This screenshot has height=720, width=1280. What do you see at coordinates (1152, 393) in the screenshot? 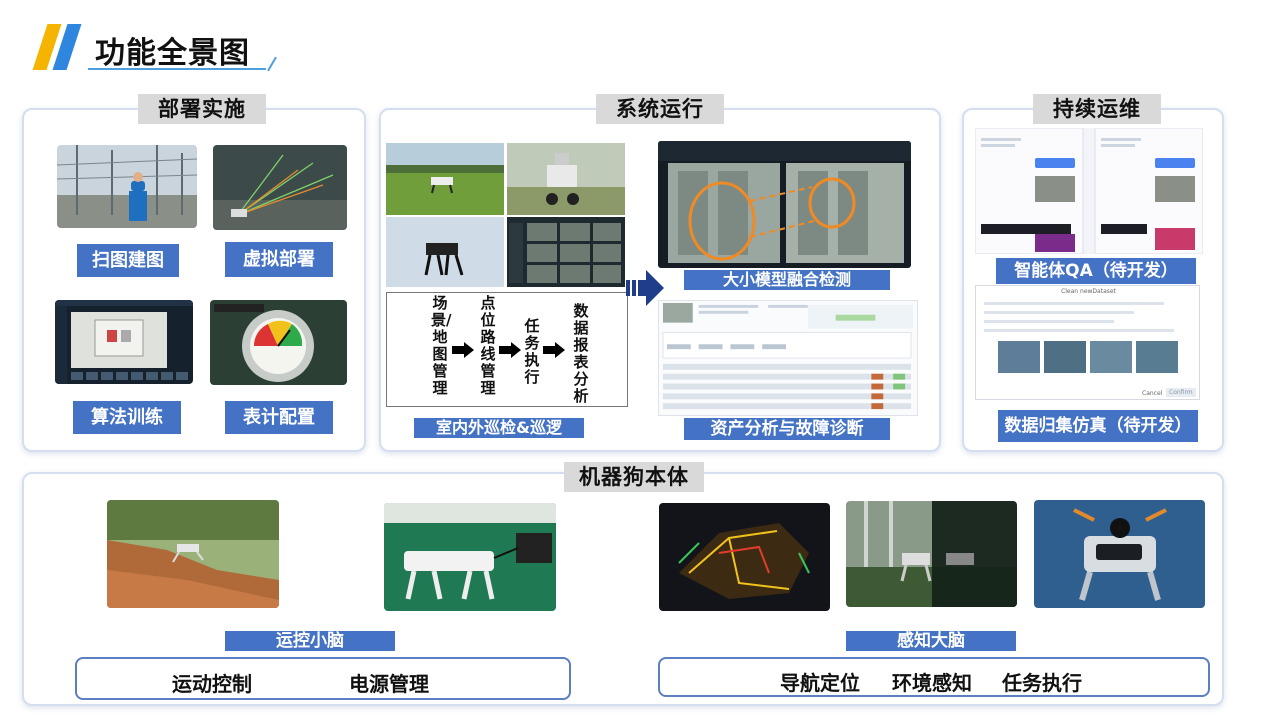
I see `dataset-cancel-button: Cancel` at bounding box center [1152, 393].